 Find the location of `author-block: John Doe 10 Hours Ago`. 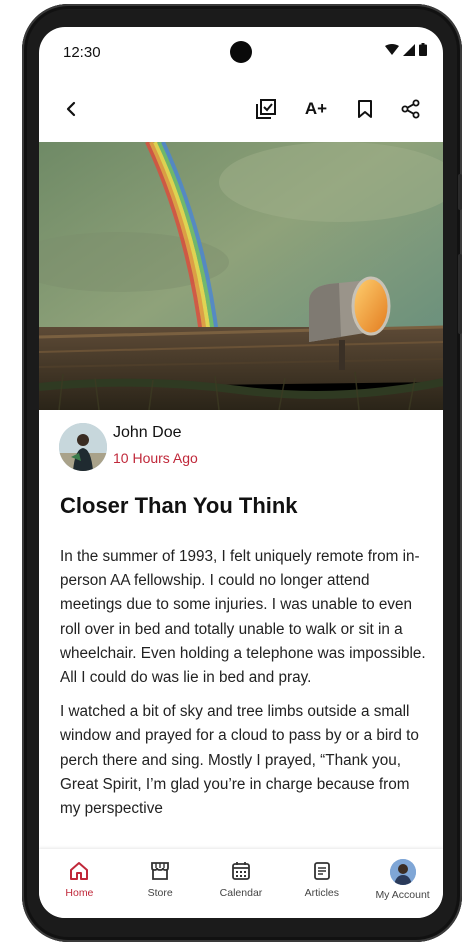

author-block: John Doe 10 Hours Ago is located at coordinates (241, 448).